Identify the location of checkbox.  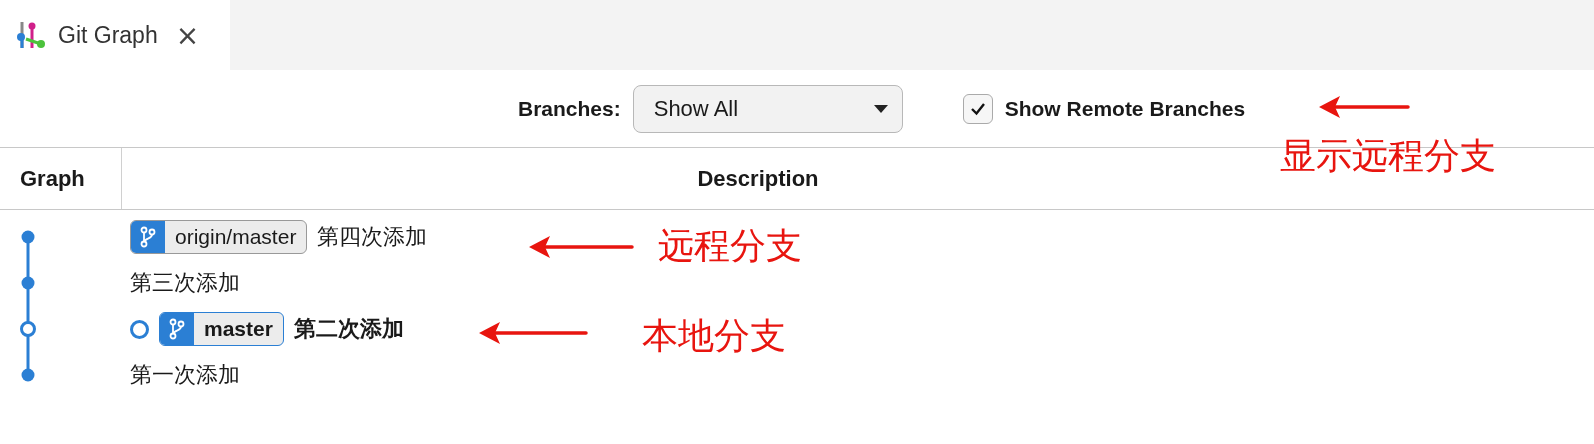
(977, 108).